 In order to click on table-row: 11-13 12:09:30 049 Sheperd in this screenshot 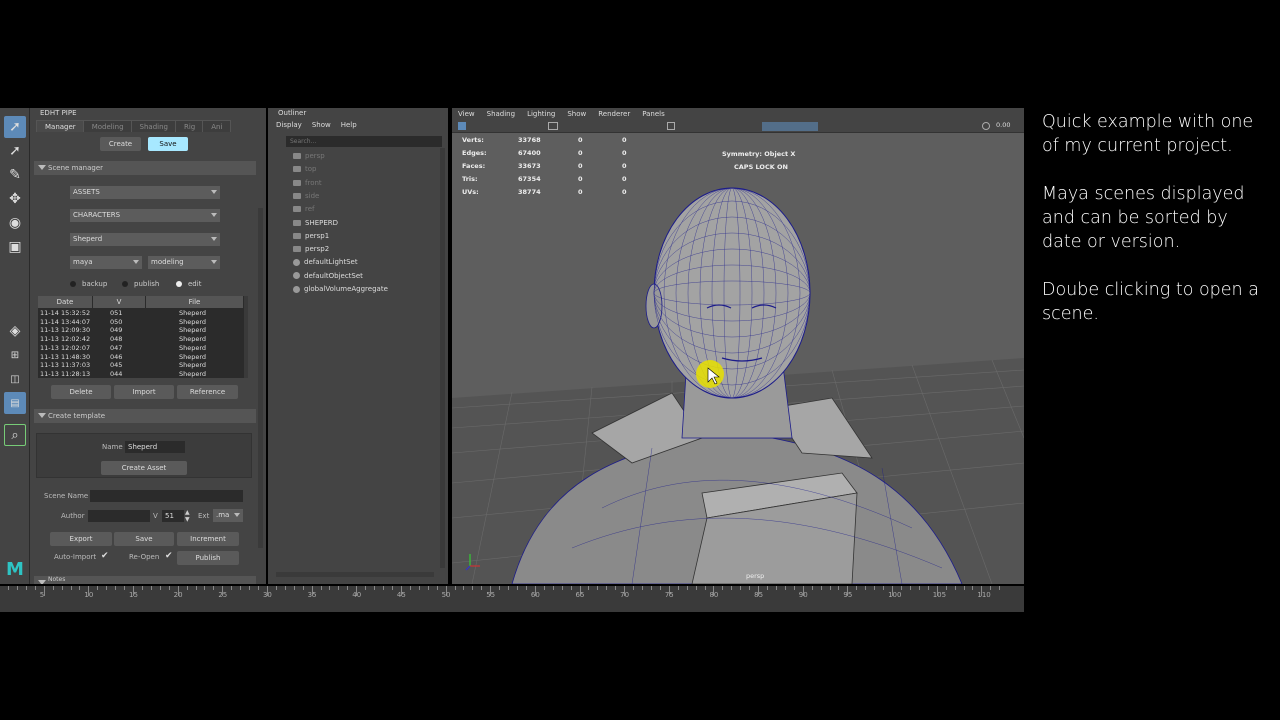, I will do `click(140, 330)`.